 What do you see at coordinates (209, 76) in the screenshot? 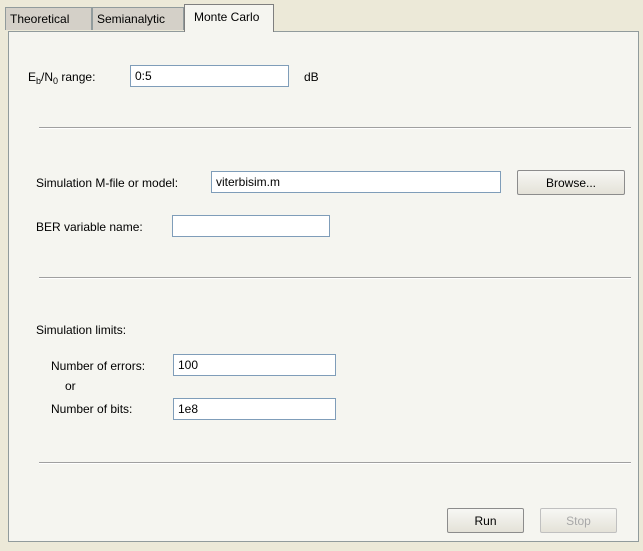
I see `ebn0-range-input: 0:5` at bounding box center [209, 76].